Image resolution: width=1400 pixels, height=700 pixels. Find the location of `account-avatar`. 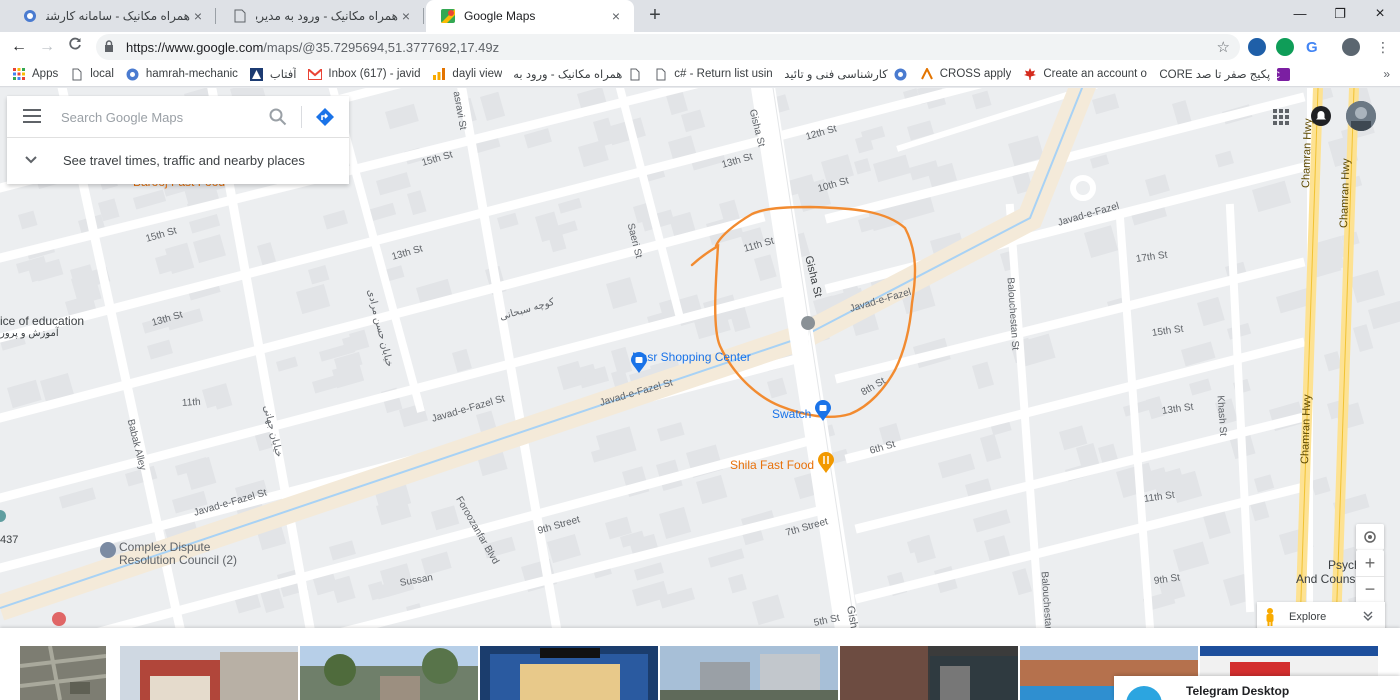

account-avatar is located at coordinates (1361, 116).